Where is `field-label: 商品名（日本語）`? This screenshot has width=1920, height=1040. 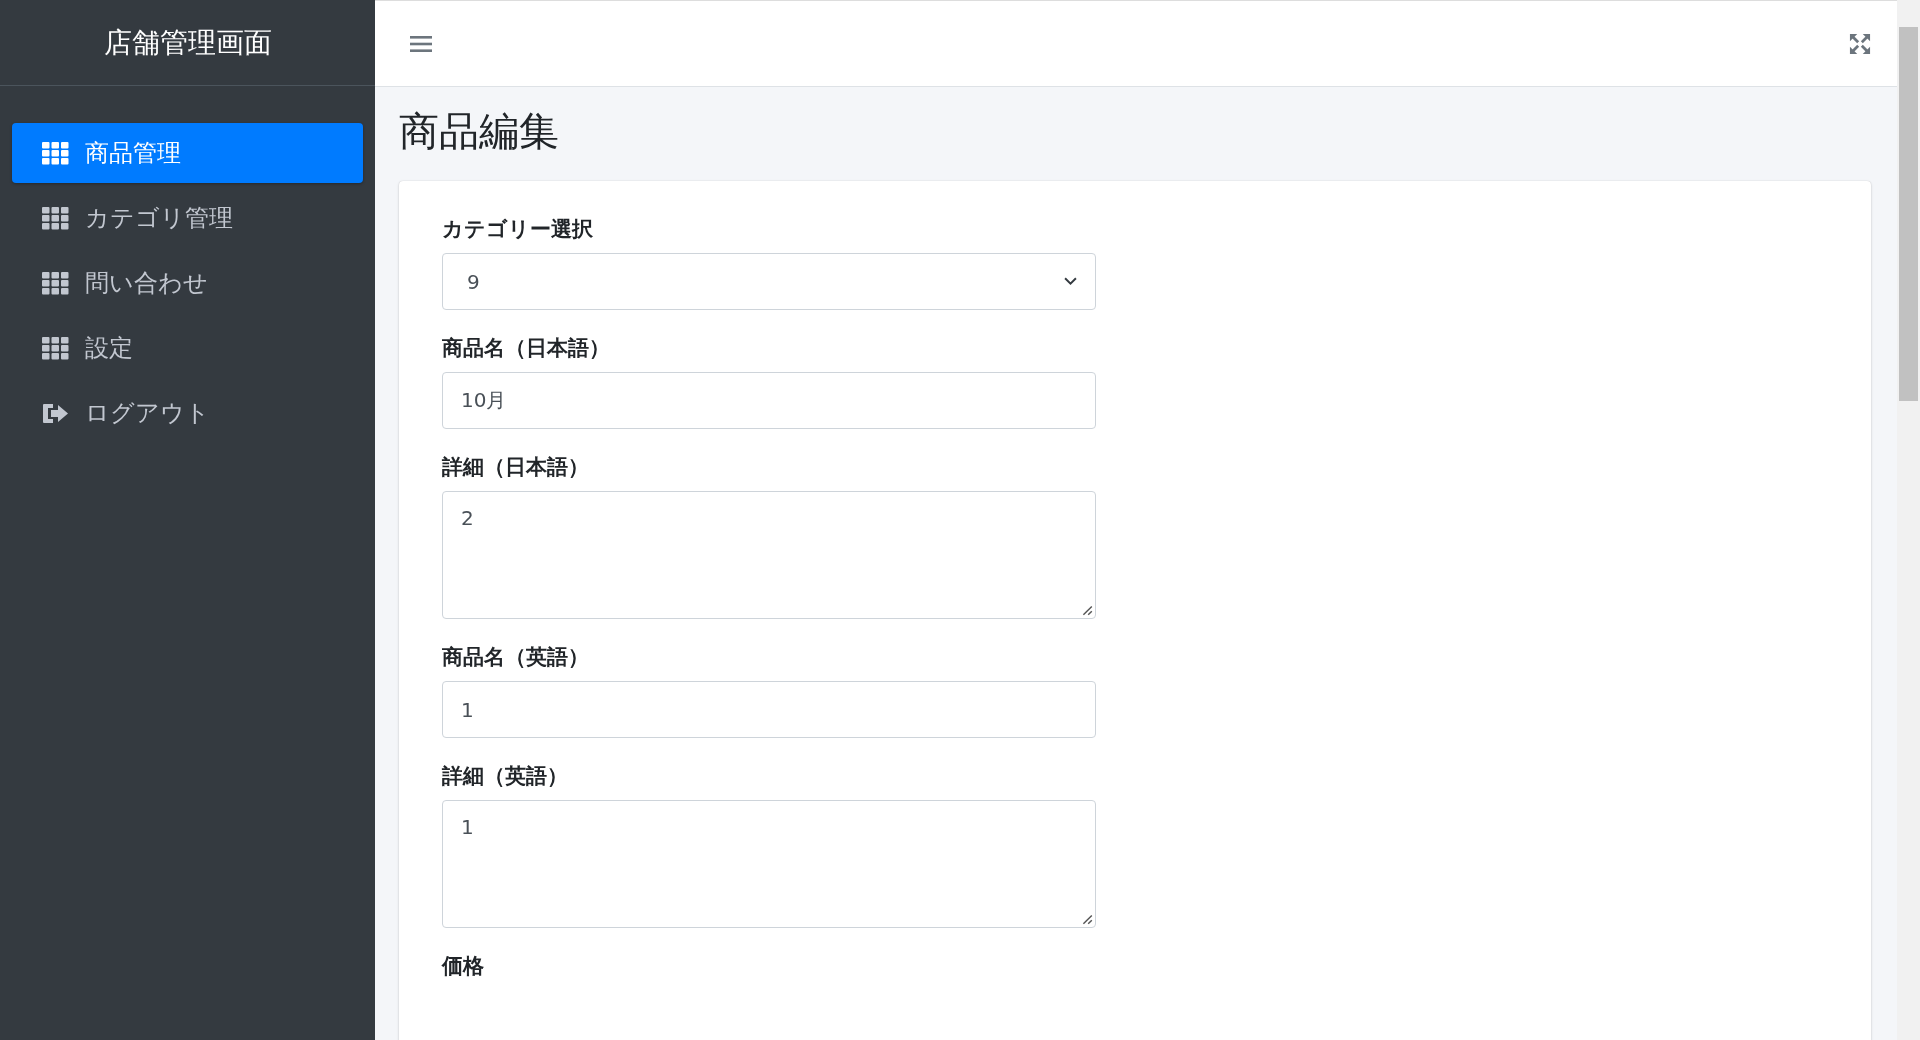 field-label: 商品名（日本語） is located at coordinates (526, 348).